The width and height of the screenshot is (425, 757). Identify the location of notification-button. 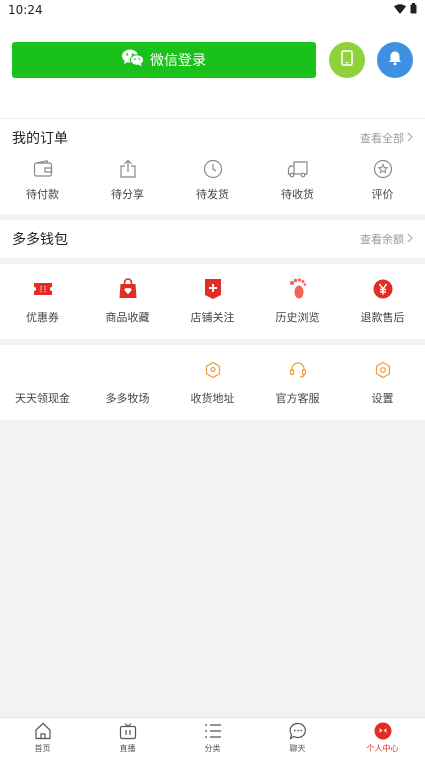
(395, 60).